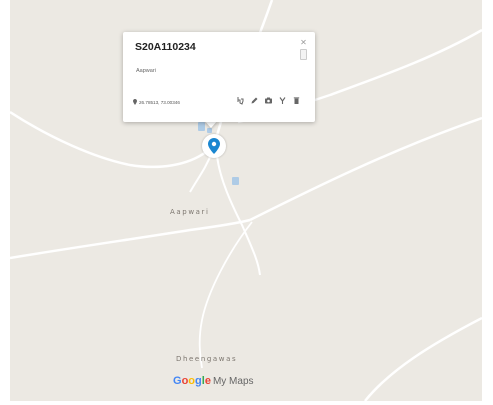 This screenshot has width=493, height=405. What do you see at coordinates (225, 295) in the screenshot?
I see `road-south-dheengawas` at bounding box center [225, 295].